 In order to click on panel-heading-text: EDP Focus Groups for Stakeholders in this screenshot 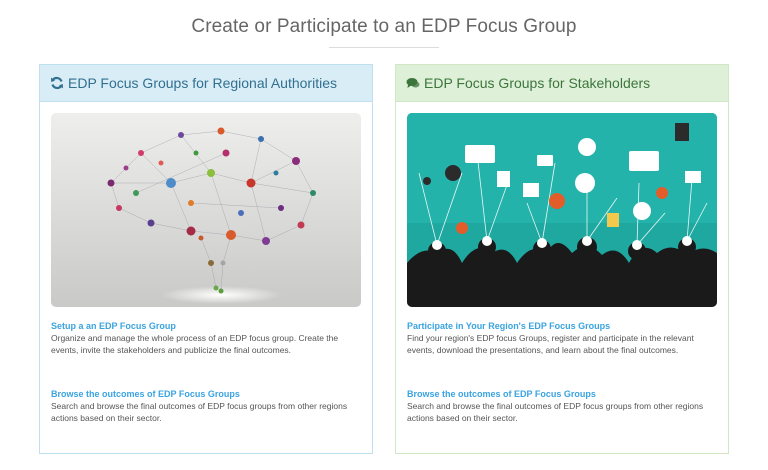, I will do `click(537, 83)`.